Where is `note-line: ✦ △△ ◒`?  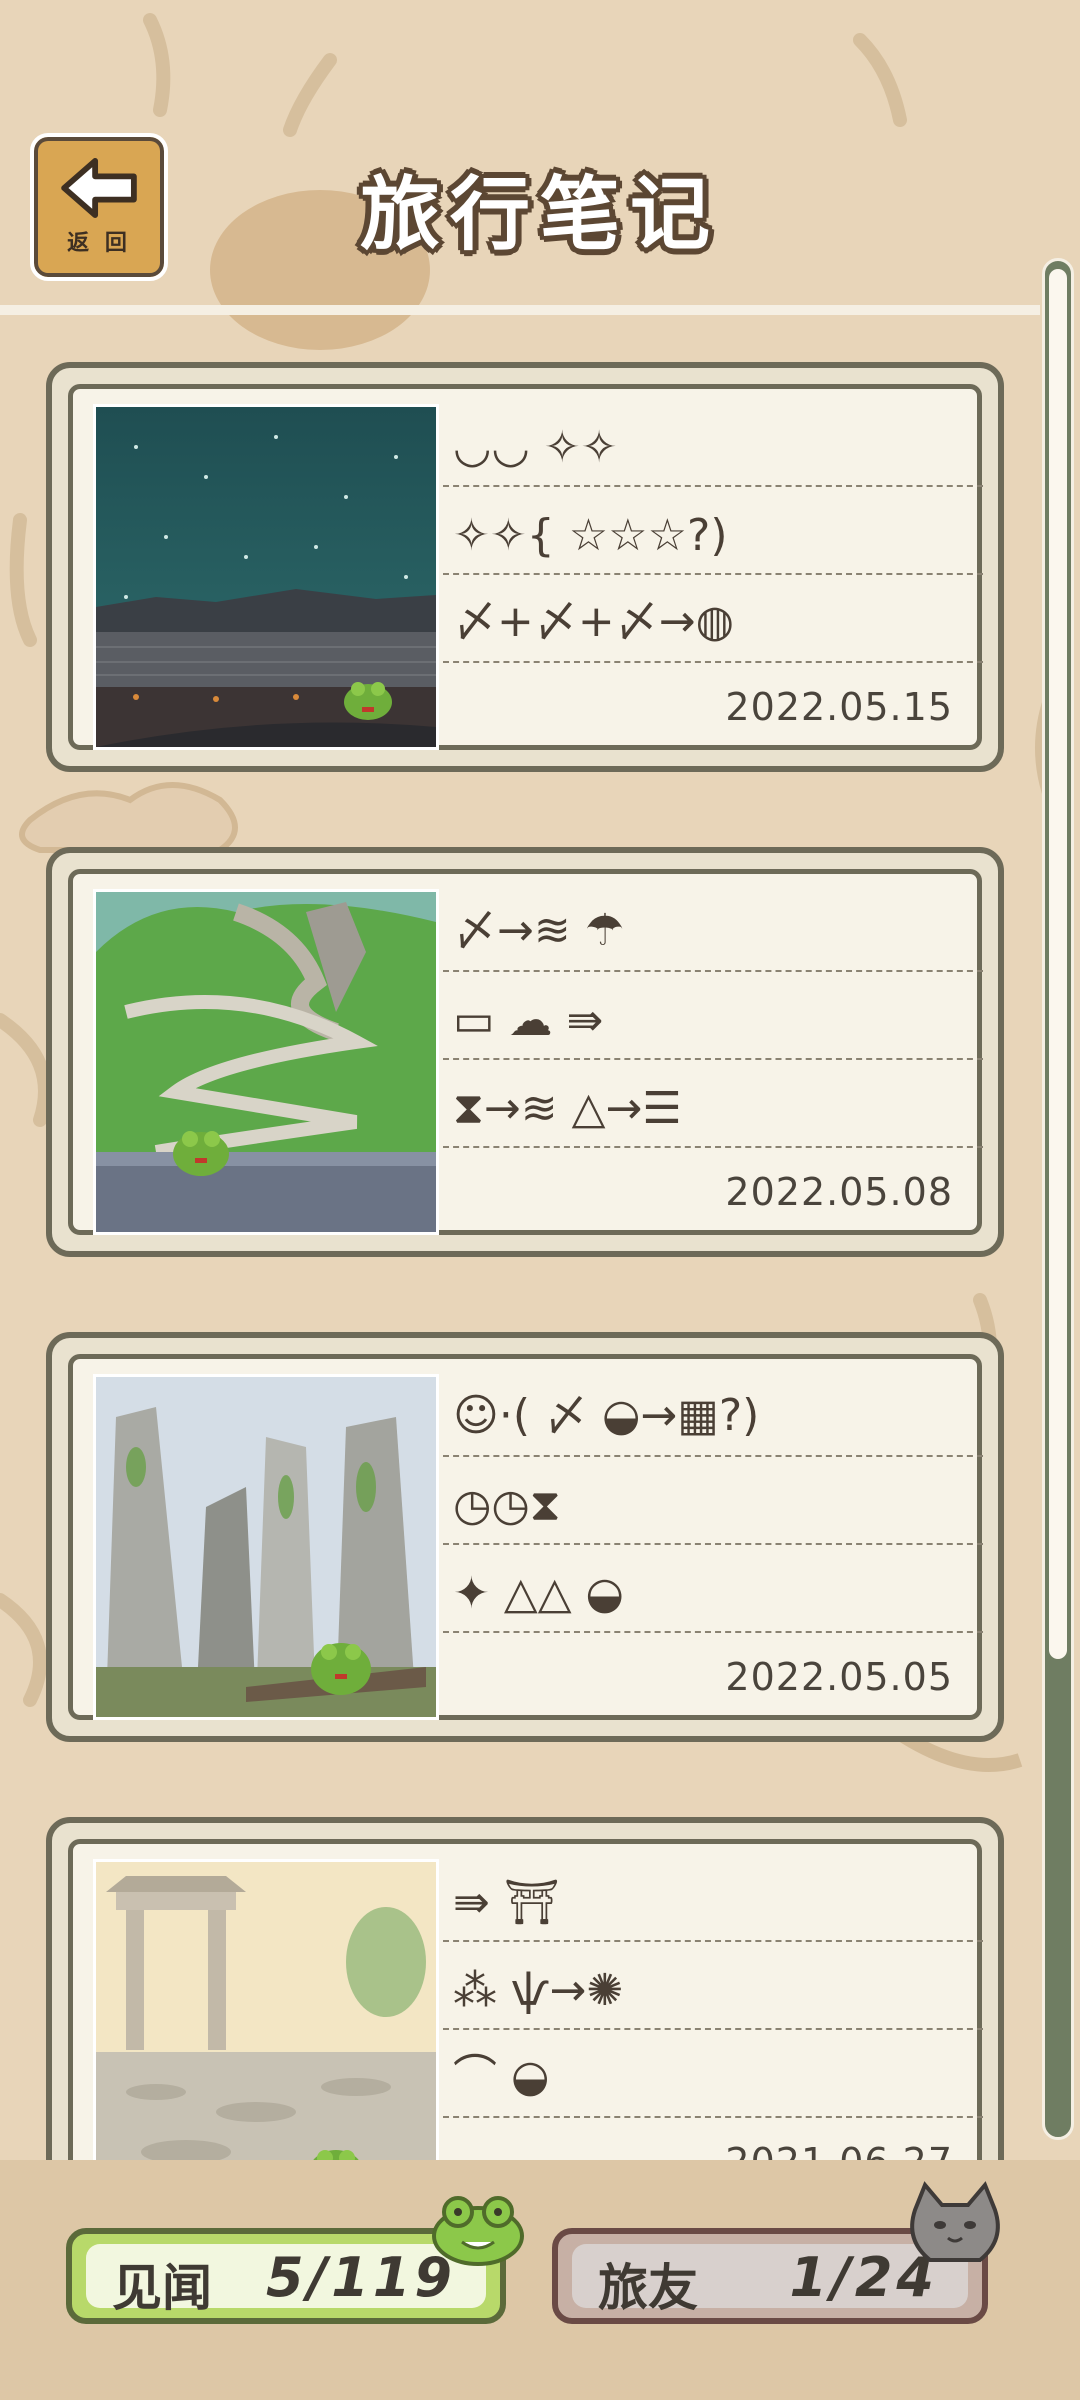
note-line: ✦ △△ ◒ is located at coordinates (538, 1593).